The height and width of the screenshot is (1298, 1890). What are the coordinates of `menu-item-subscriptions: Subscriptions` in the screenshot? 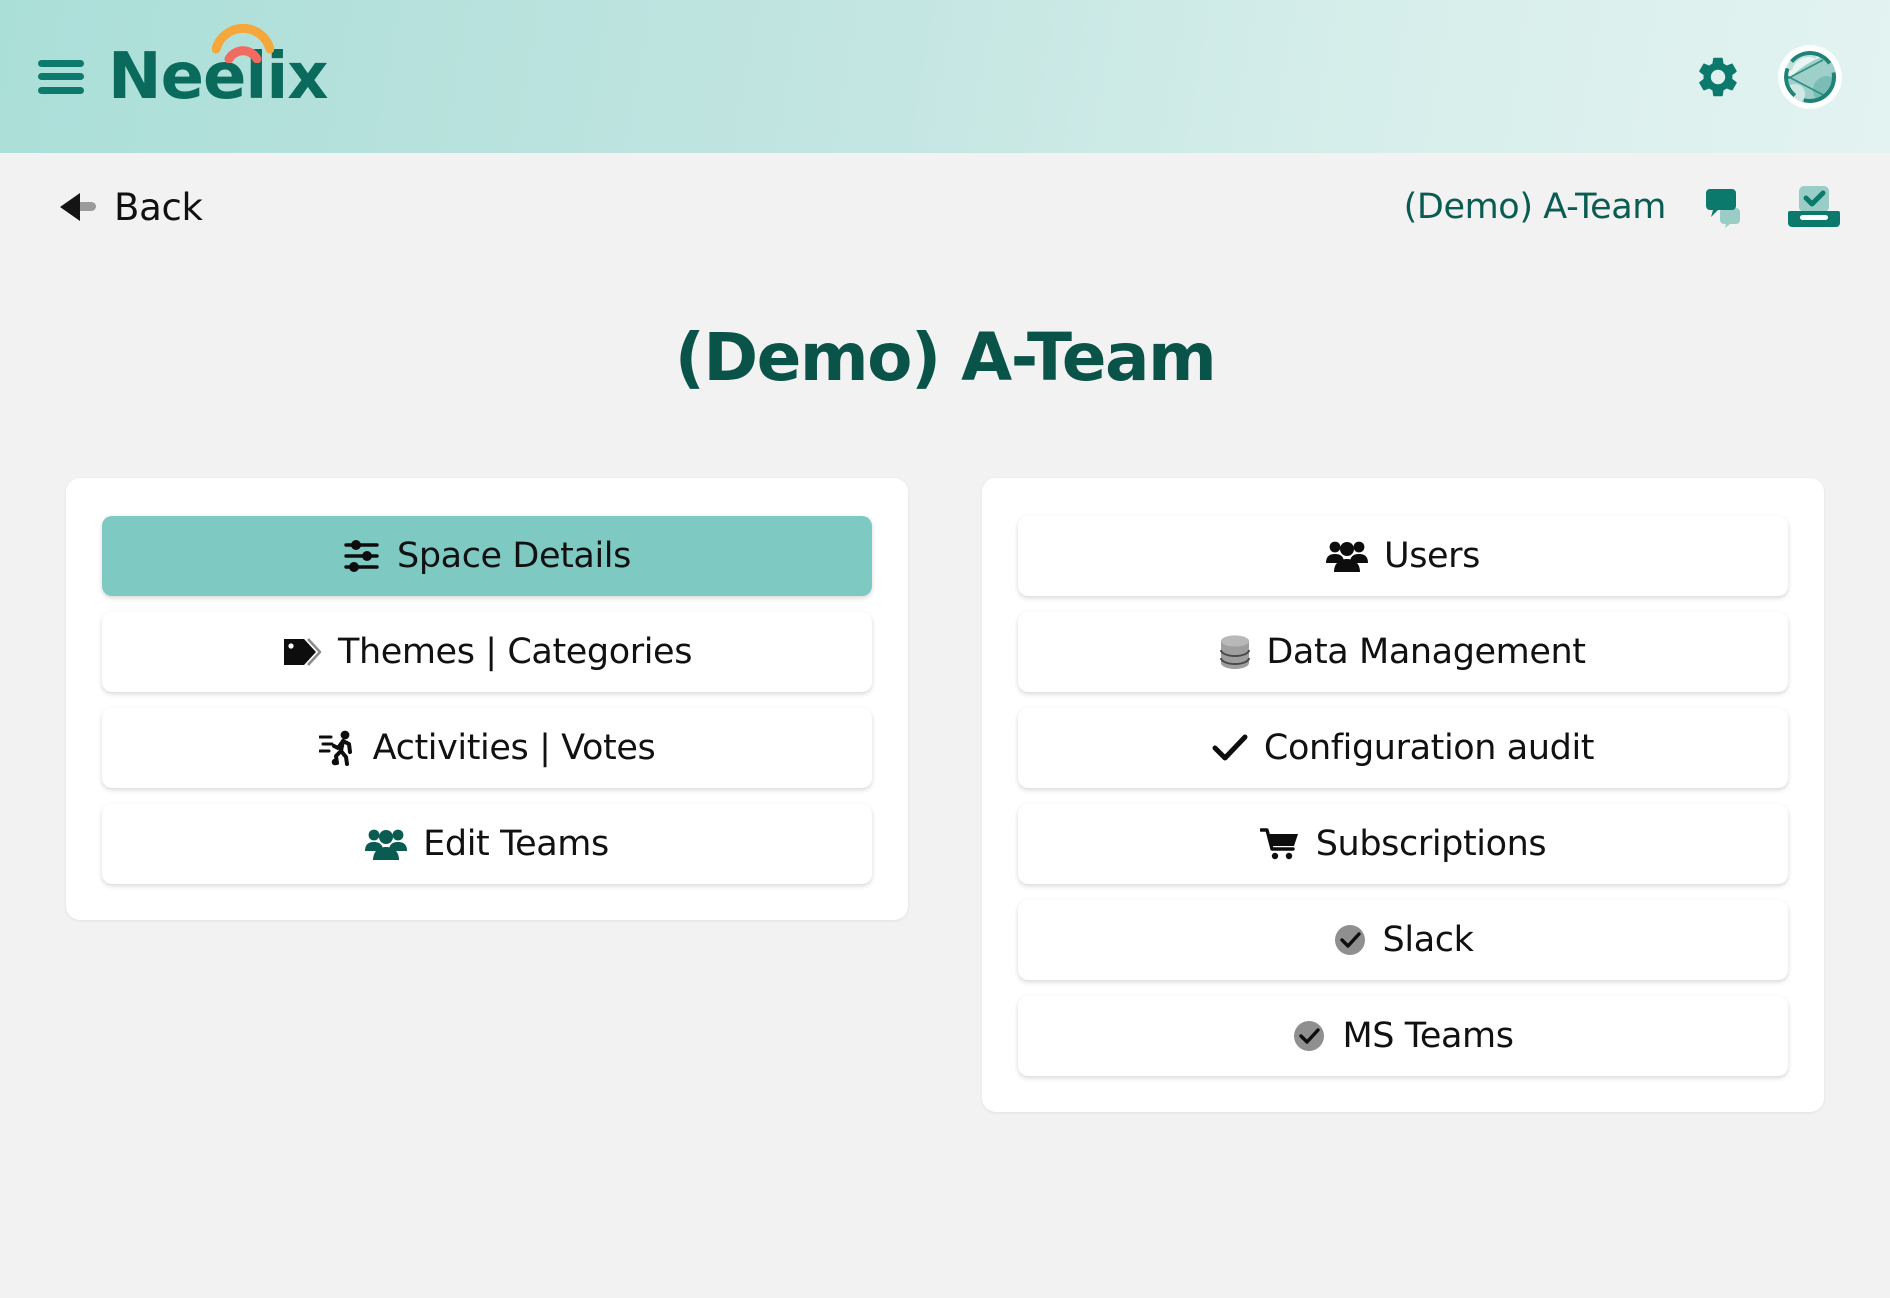 It's located at (1403, 844).